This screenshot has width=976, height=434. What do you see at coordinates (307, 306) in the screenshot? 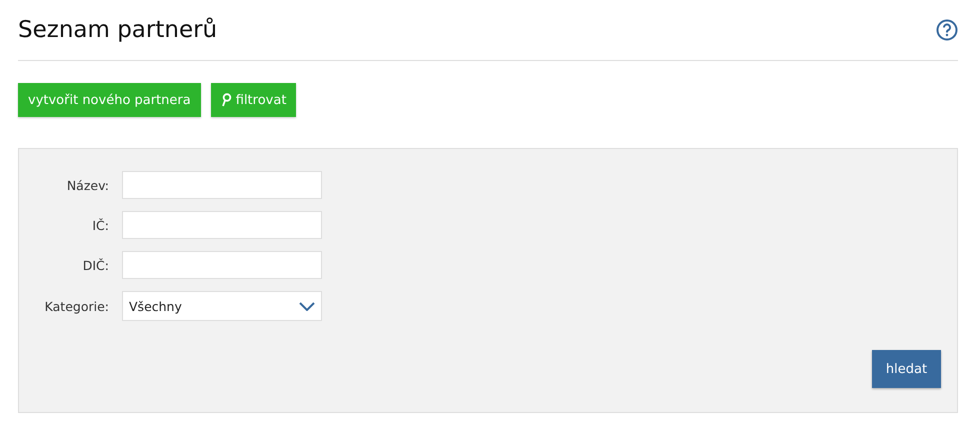
I see `chevron-down-icon` at bounding box center [307, 306].